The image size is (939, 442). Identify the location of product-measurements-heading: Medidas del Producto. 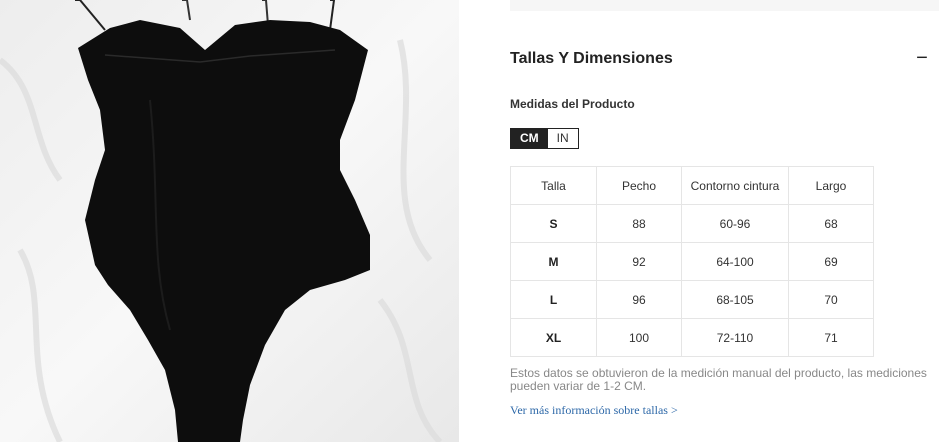
(572, 104).